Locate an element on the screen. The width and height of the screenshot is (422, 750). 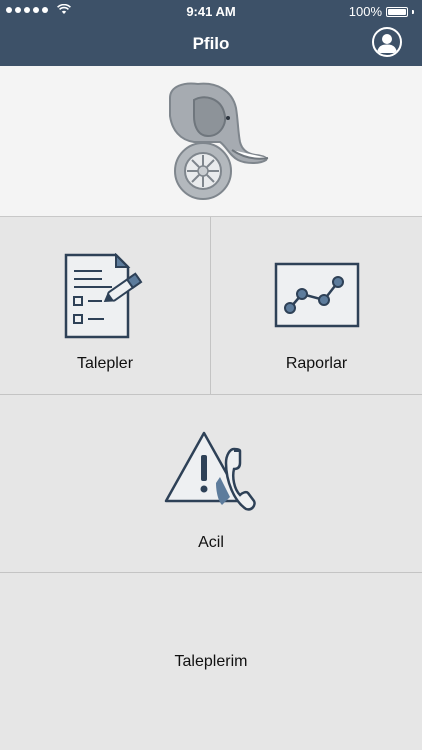
reports-label: Raporlar is located at coordinates (316, 363).